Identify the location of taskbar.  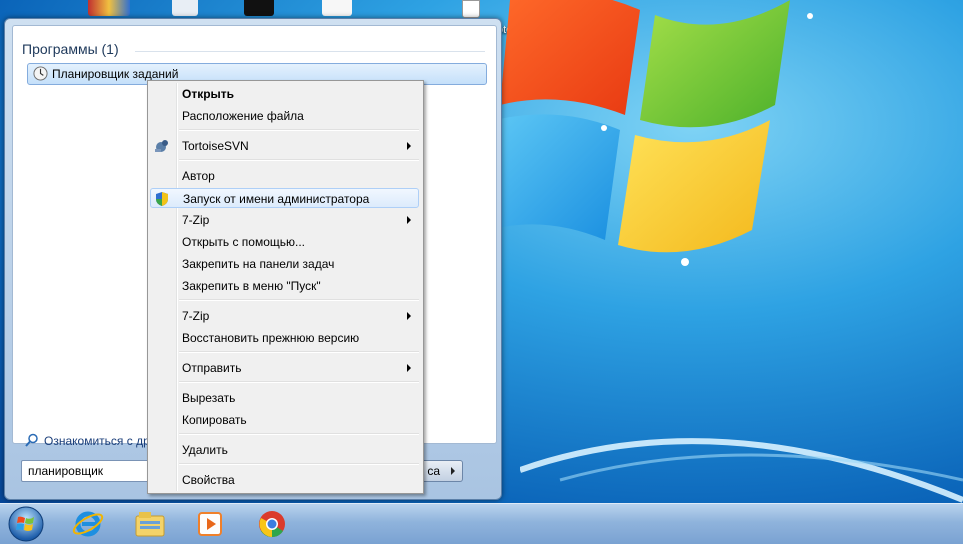
(481, 523).